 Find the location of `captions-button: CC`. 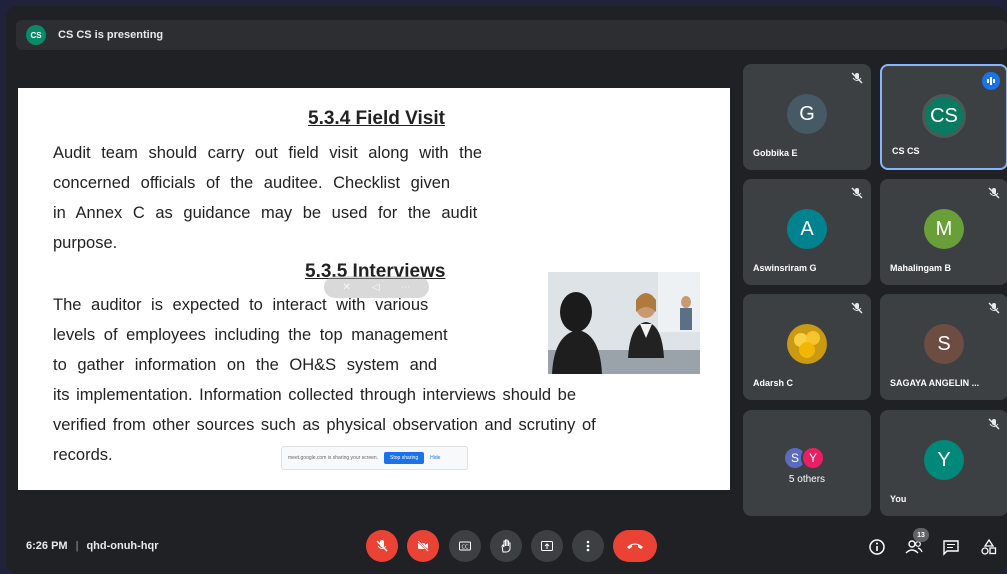

captions-button: CC is located at coordinates (465, 546).